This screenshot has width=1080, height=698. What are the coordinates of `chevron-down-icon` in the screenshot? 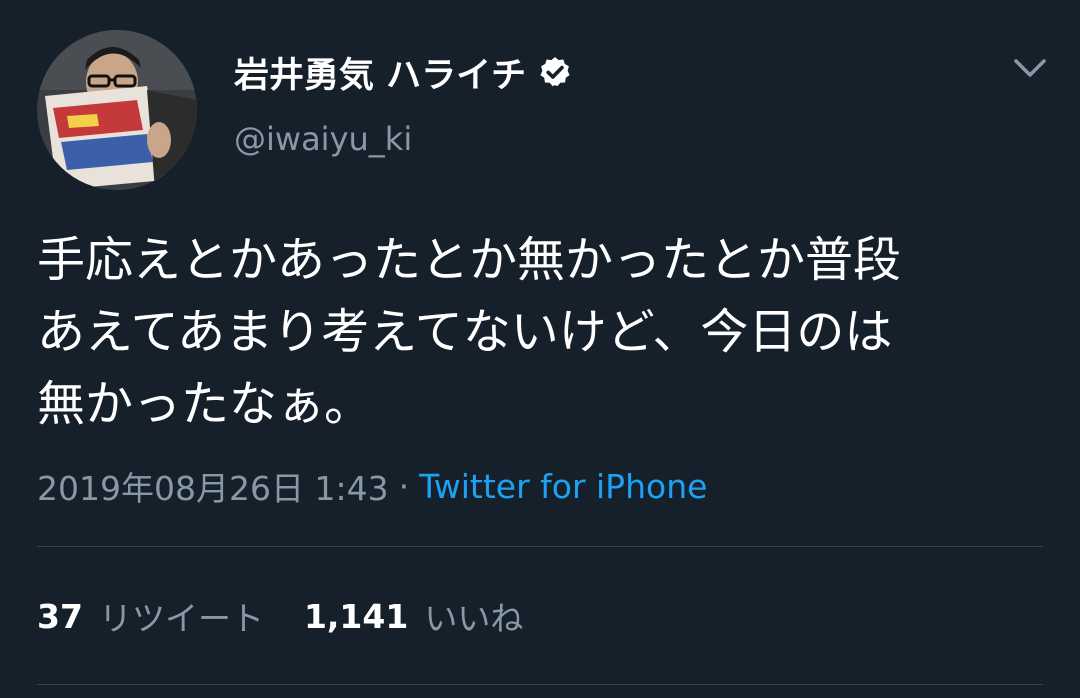 It's located at (1030, 68).